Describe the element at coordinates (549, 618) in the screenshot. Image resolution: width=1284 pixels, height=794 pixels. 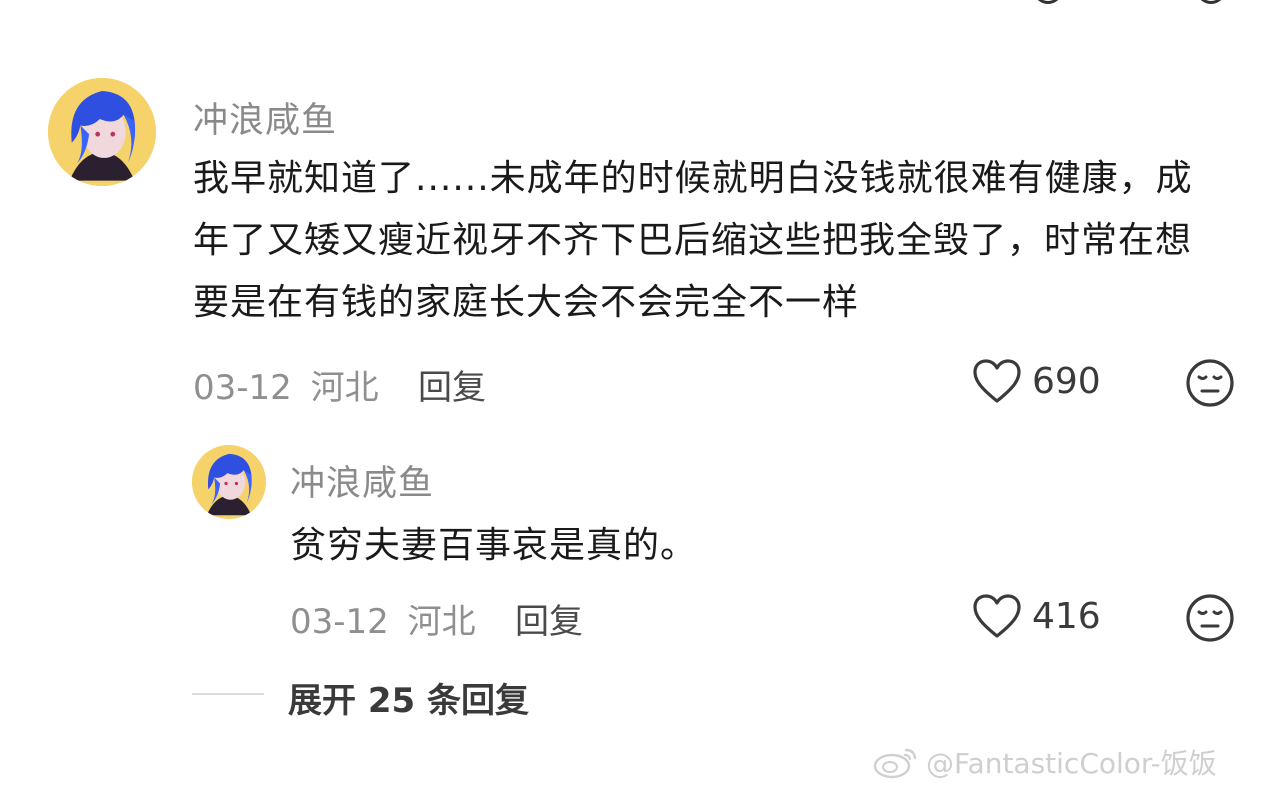
I see `reply-reply-button: 回复` at that location.